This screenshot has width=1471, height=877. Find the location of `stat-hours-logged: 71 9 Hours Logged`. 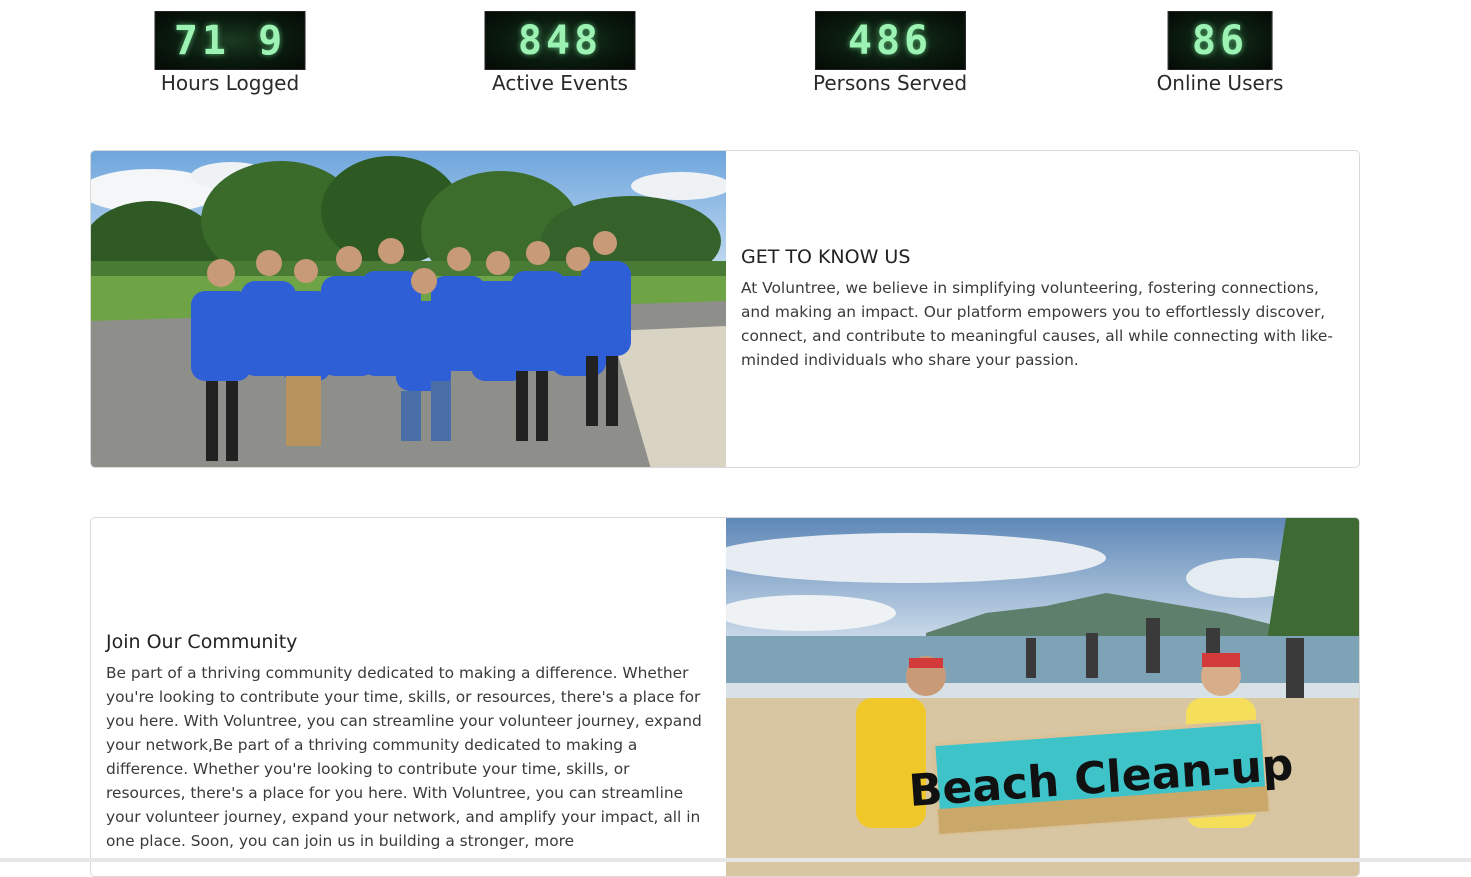

stat-hours-logged: 71 9 Hours Logged is located at coordinates (230, 53).